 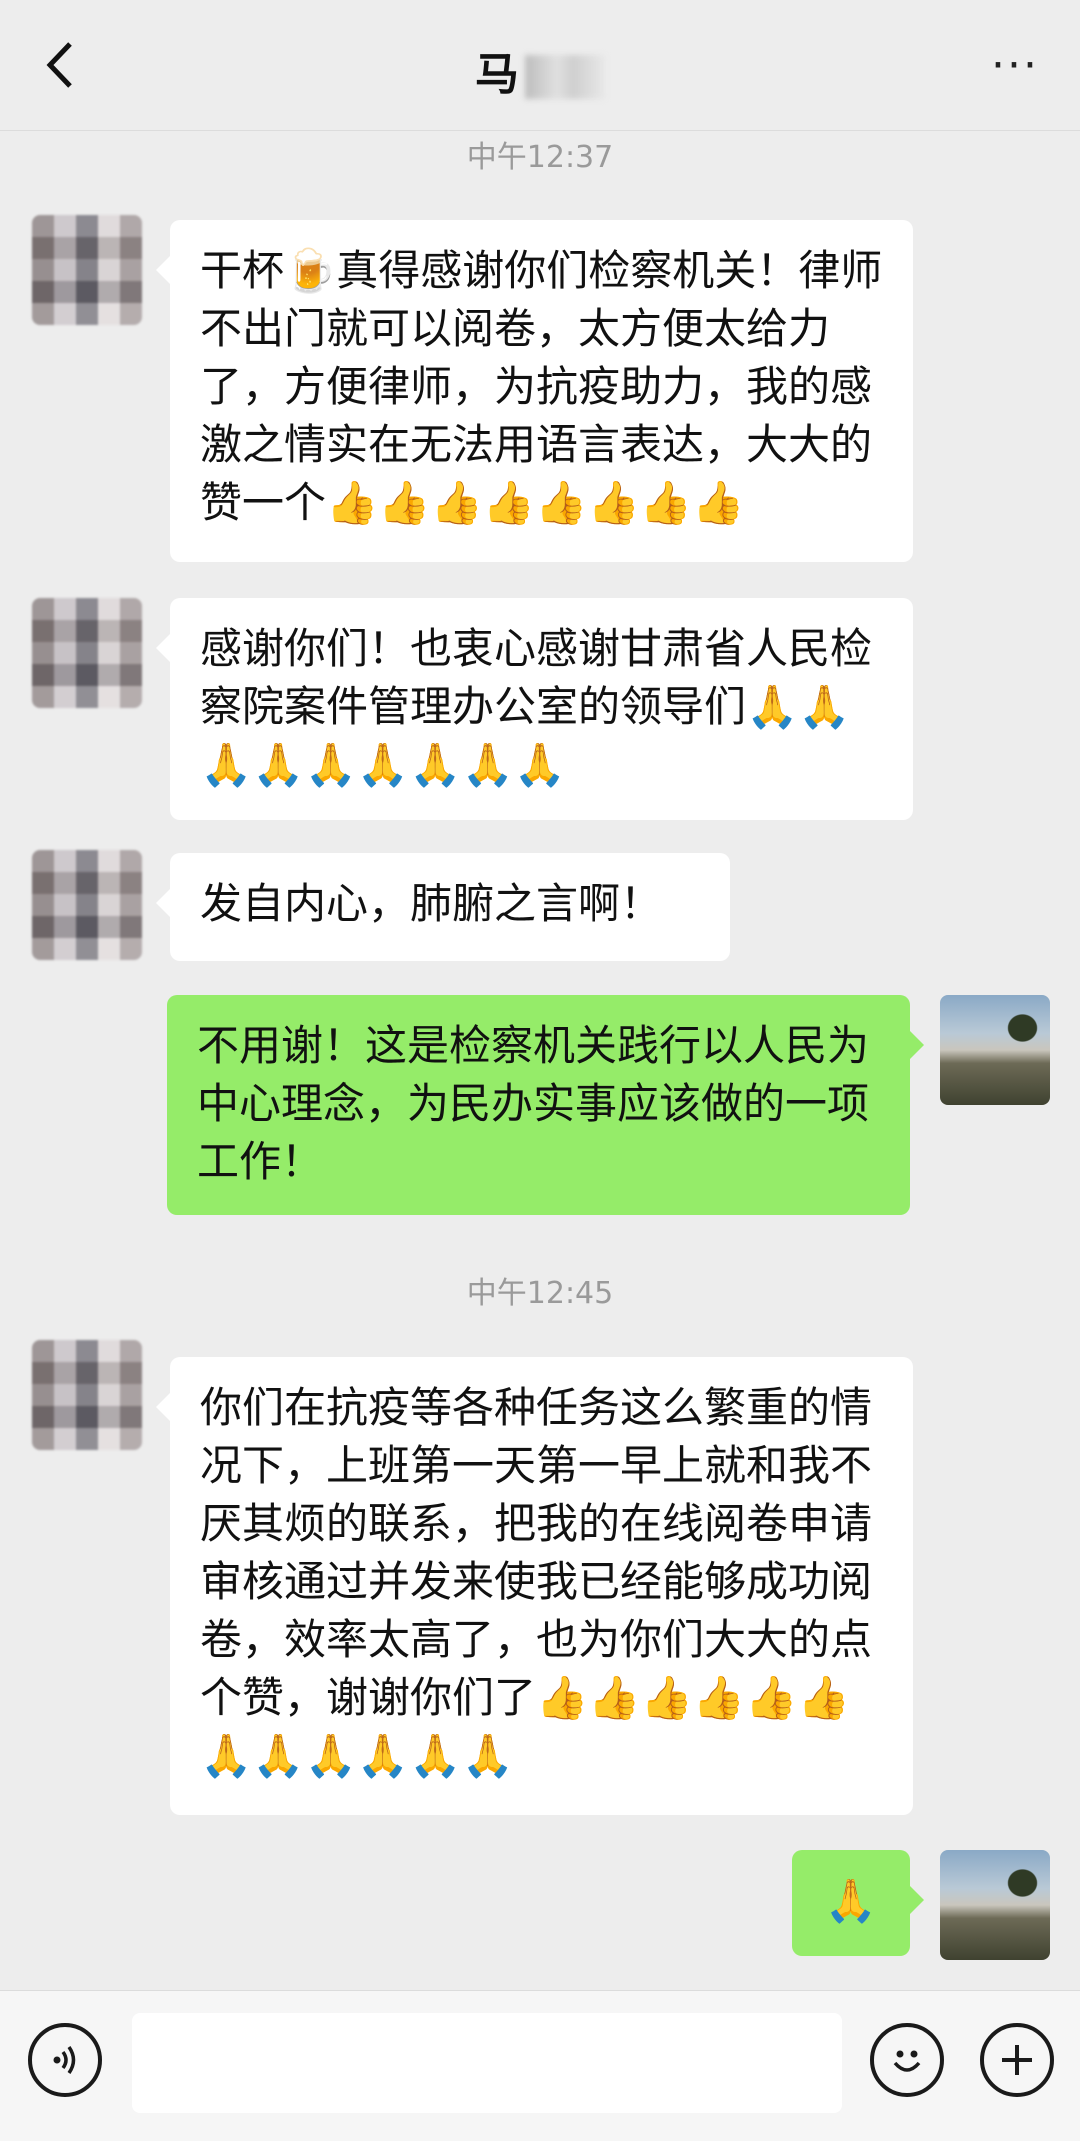 I want to click on message-text: 发自内心，肺腑之言啊！, so click(x=431, y=903).